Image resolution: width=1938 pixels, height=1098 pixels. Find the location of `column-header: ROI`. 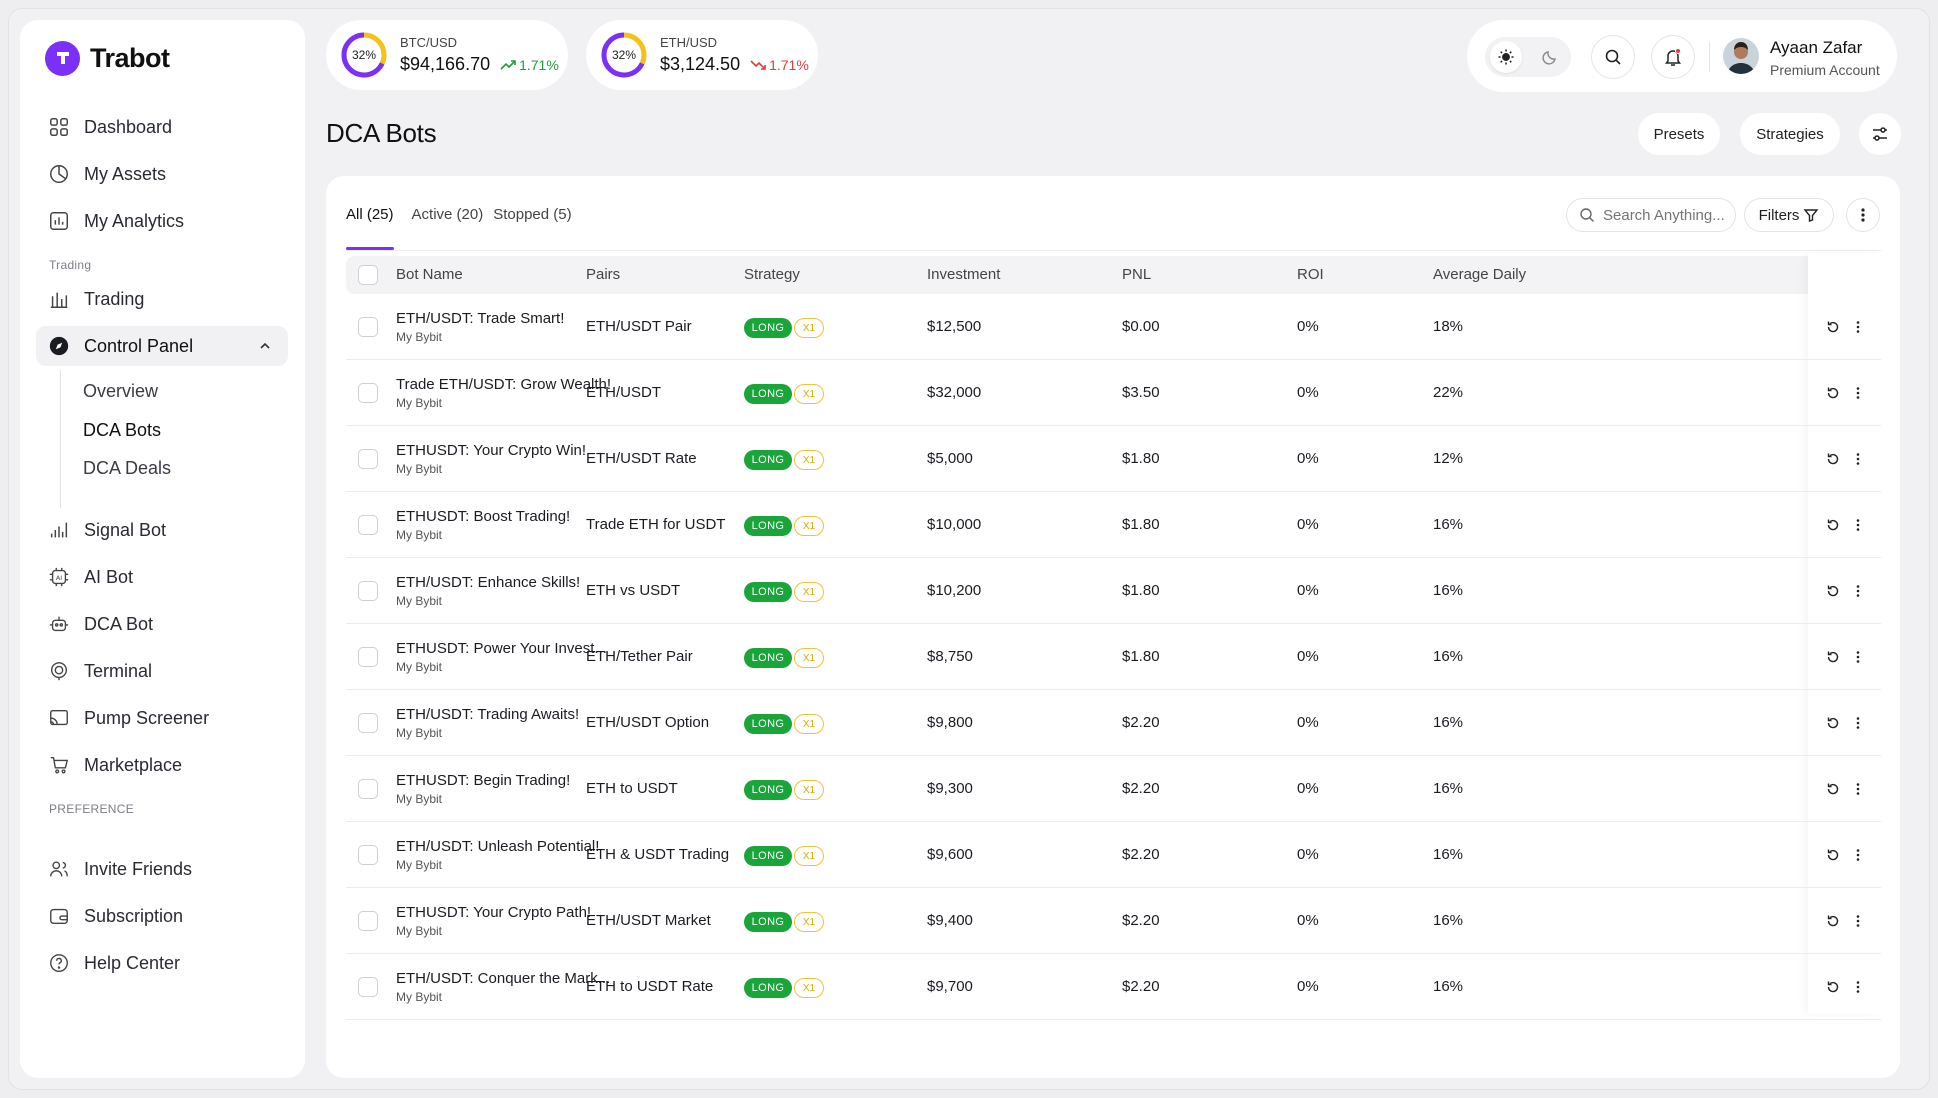

column-header: ROI is located at coordinates (1310, 274).